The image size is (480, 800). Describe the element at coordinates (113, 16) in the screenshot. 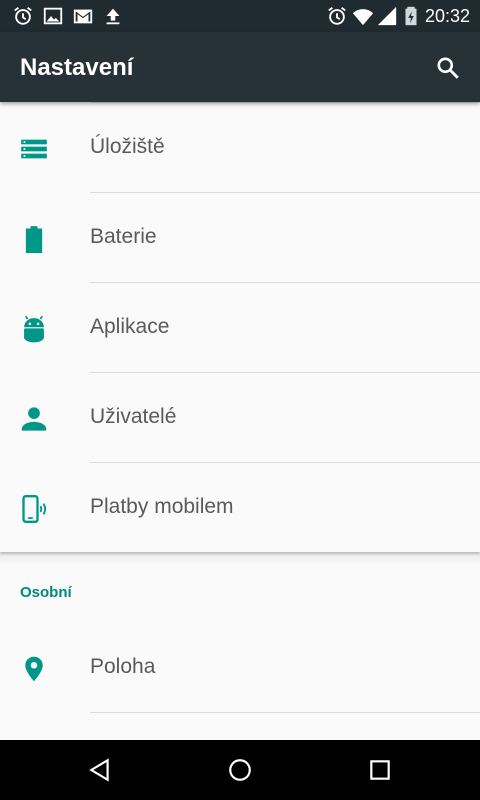

I see `upload-icon` at that location.